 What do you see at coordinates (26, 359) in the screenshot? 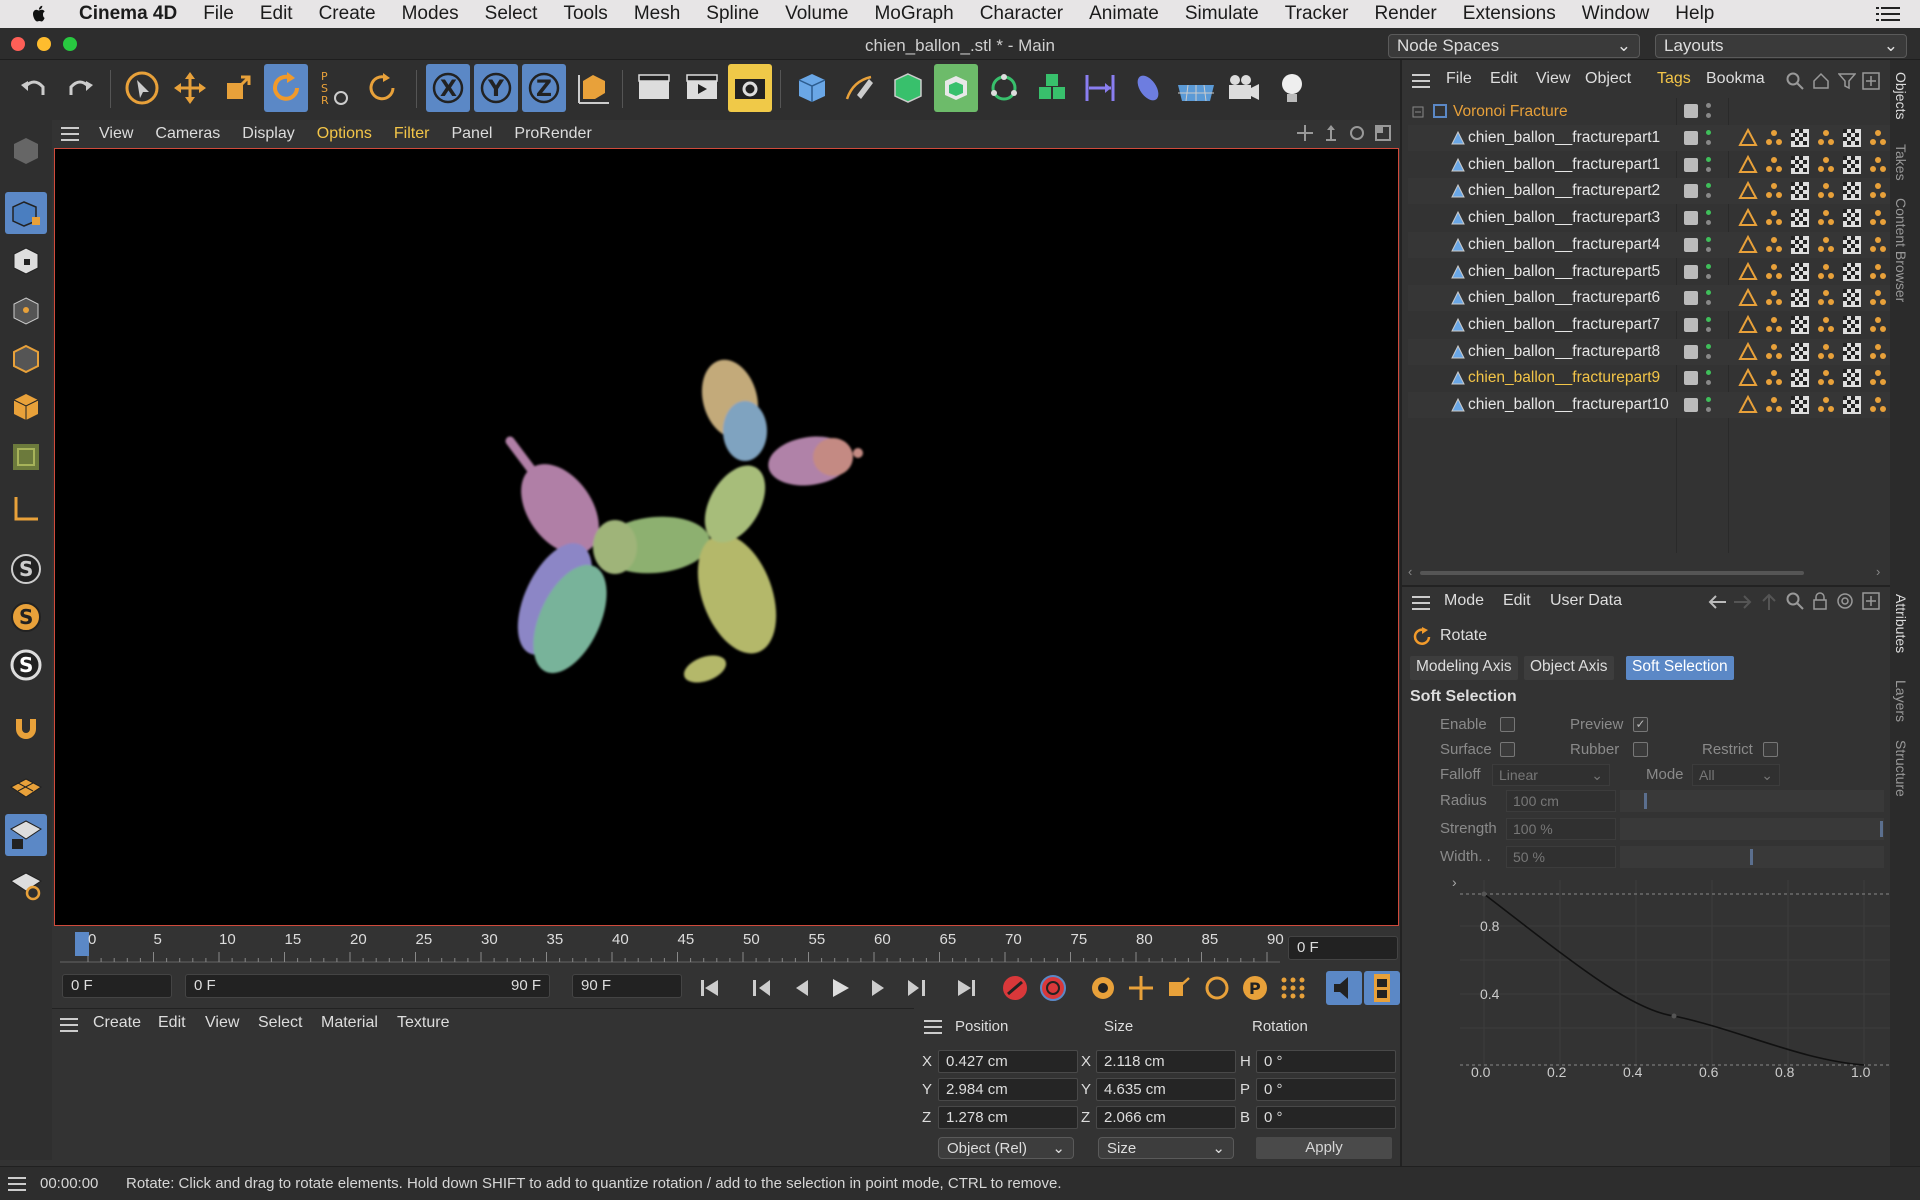
I see `edges-mode-button` at bounding box center [26, 359].